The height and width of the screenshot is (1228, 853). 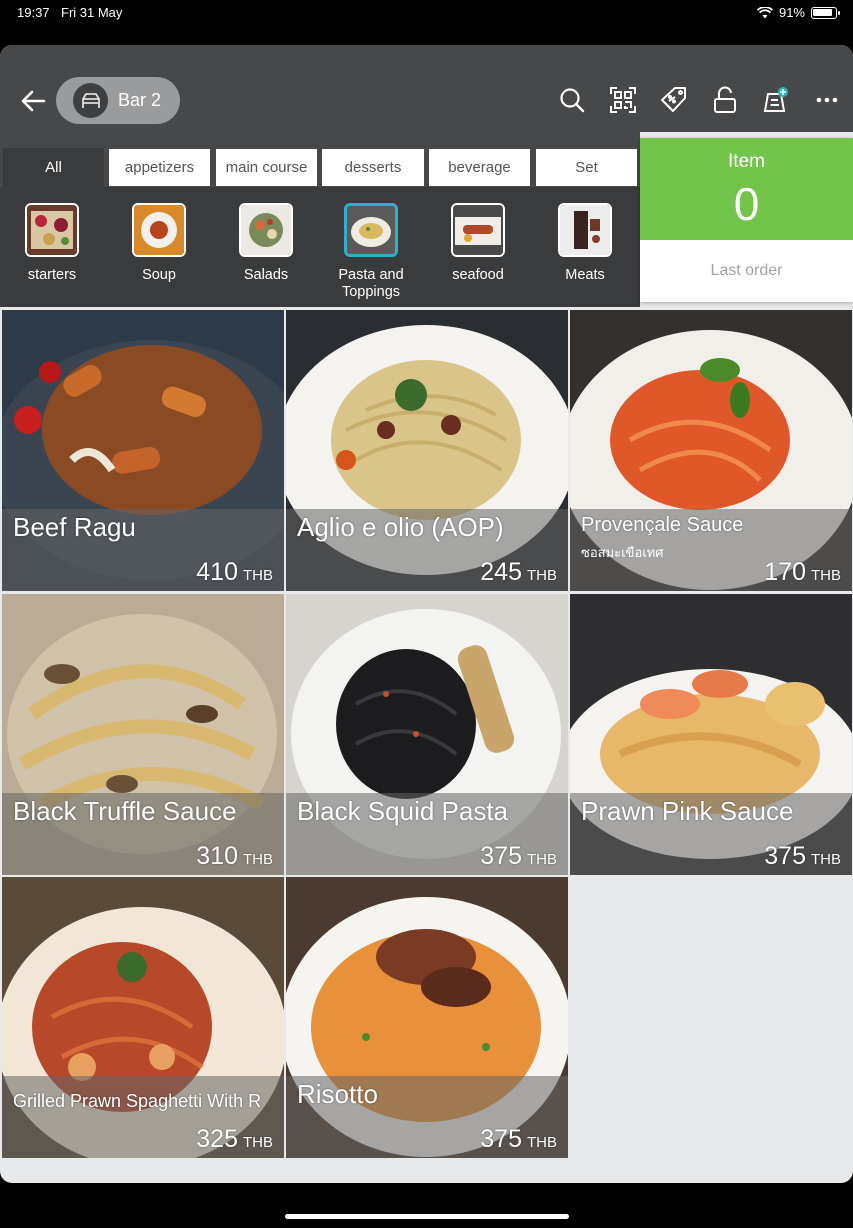 What do you see at coordinates (373, 167) in the screenshot?
I see `tab-desserts: desserts` at bounding box center [373, 167].